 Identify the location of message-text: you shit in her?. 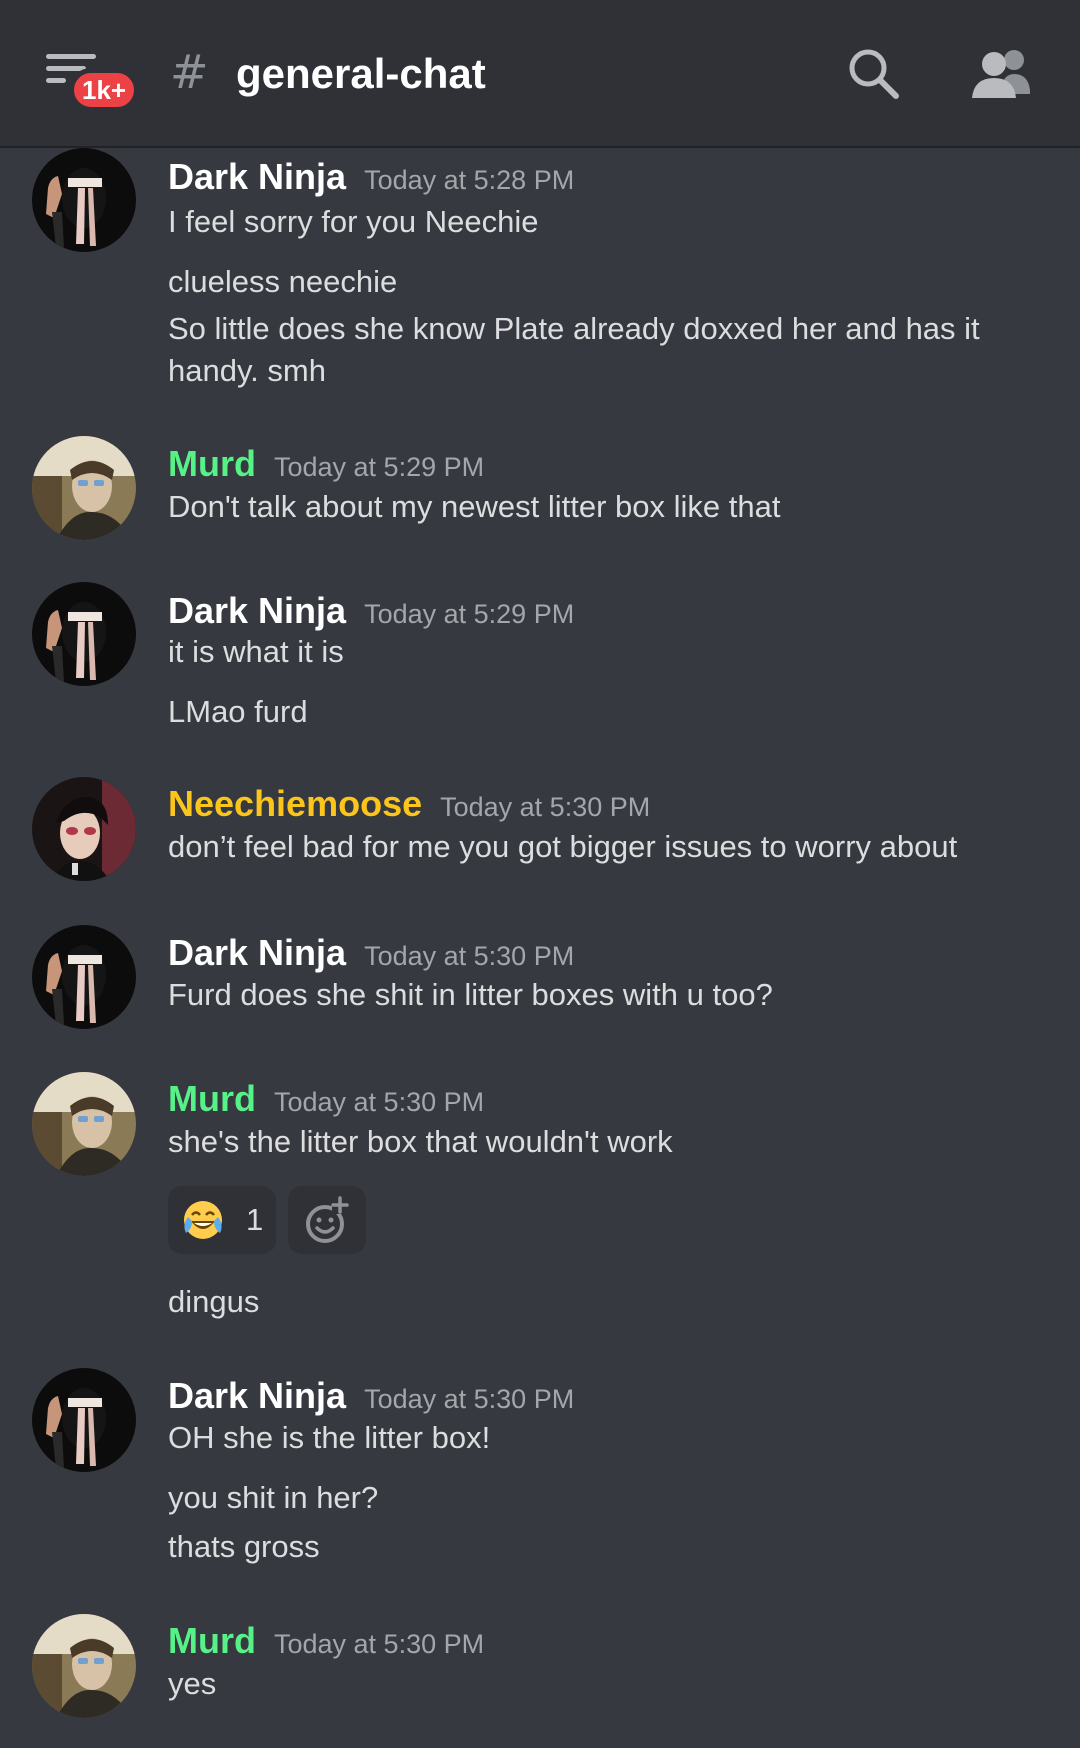
(273, 1497).